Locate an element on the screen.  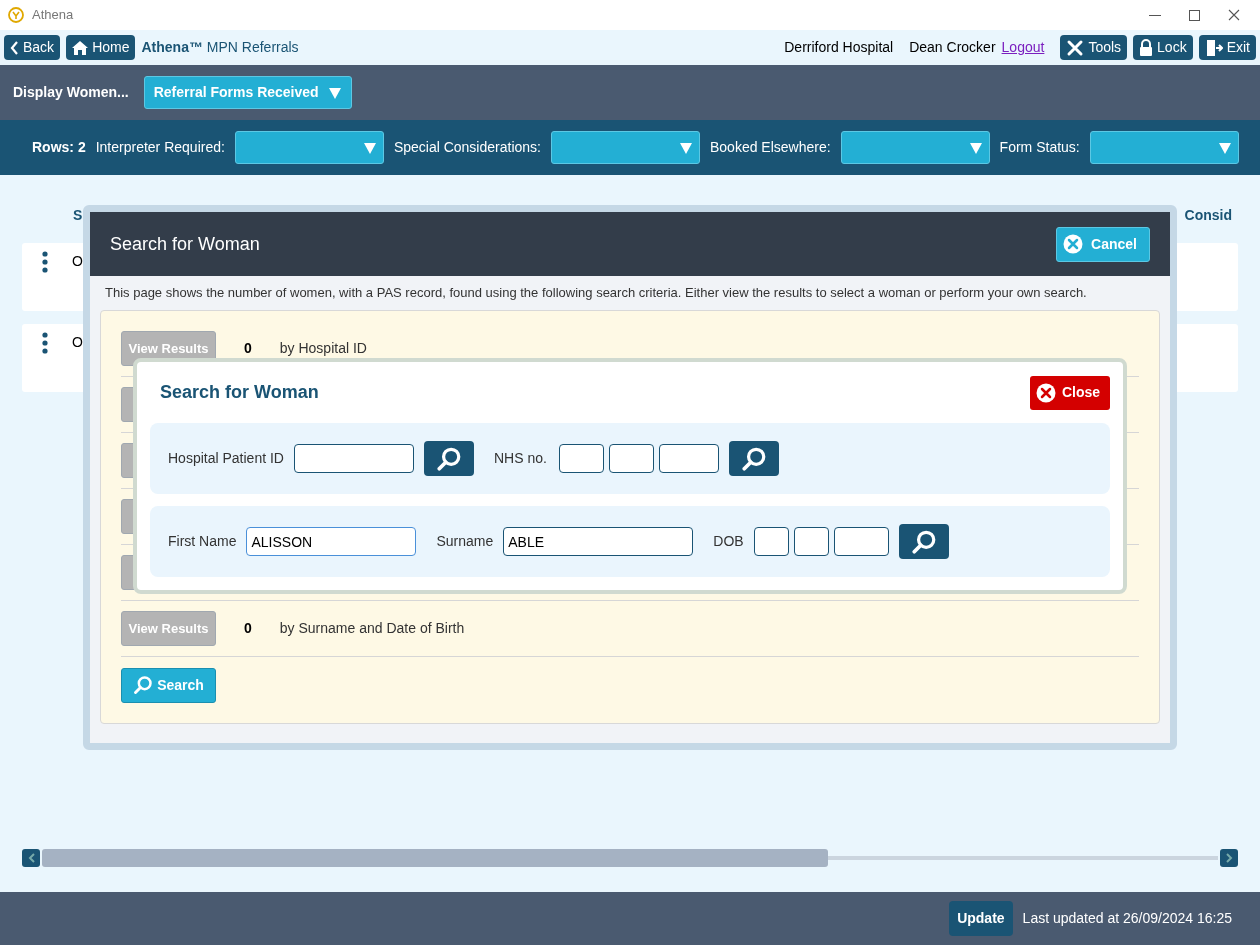
close-button: Close is located at coordinates (1069, 392).